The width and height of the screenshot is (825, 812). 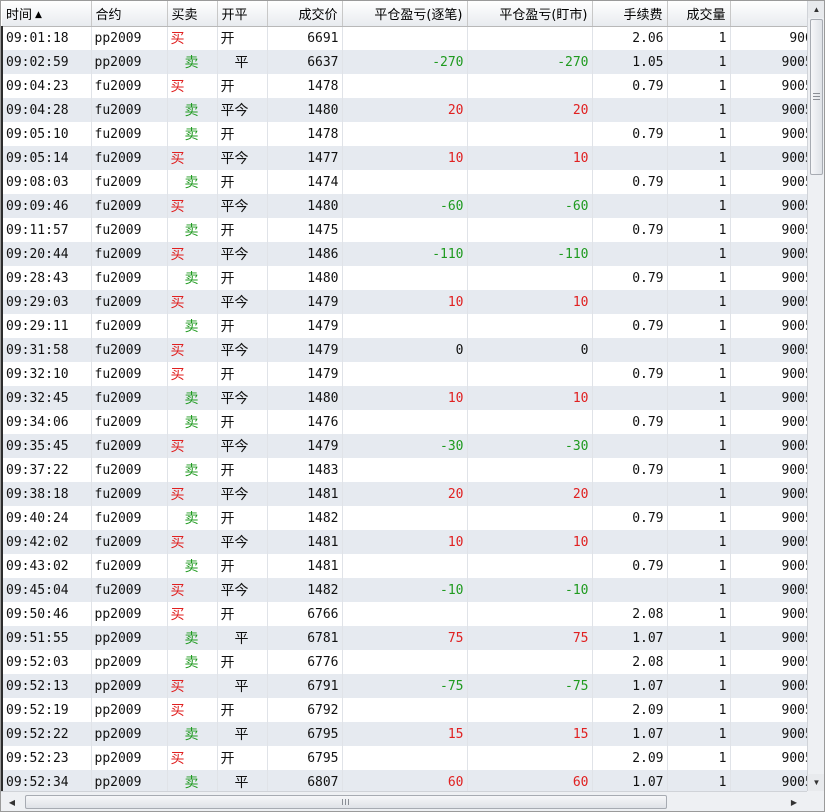 What do you see at coordinates (816, 9) in the screenshot?
I see `triangle-up-icon: ▲` at bounding box center [816, 9].